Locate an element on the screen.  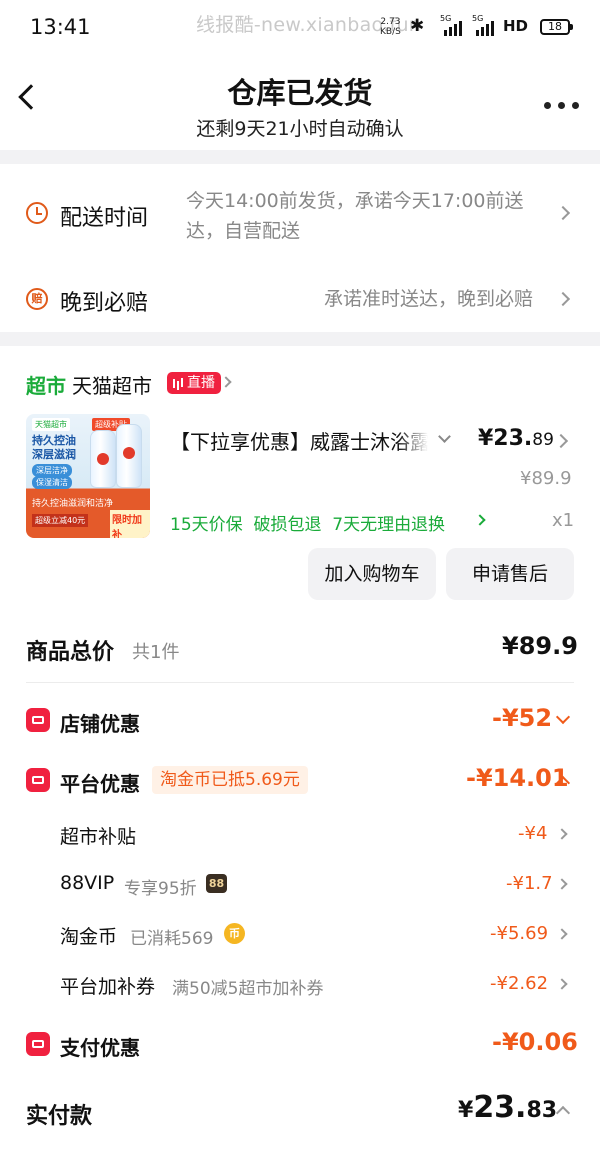
header: 仓库已发货 还剩9天21小时自动确认 is located at coordinates (300, 103).